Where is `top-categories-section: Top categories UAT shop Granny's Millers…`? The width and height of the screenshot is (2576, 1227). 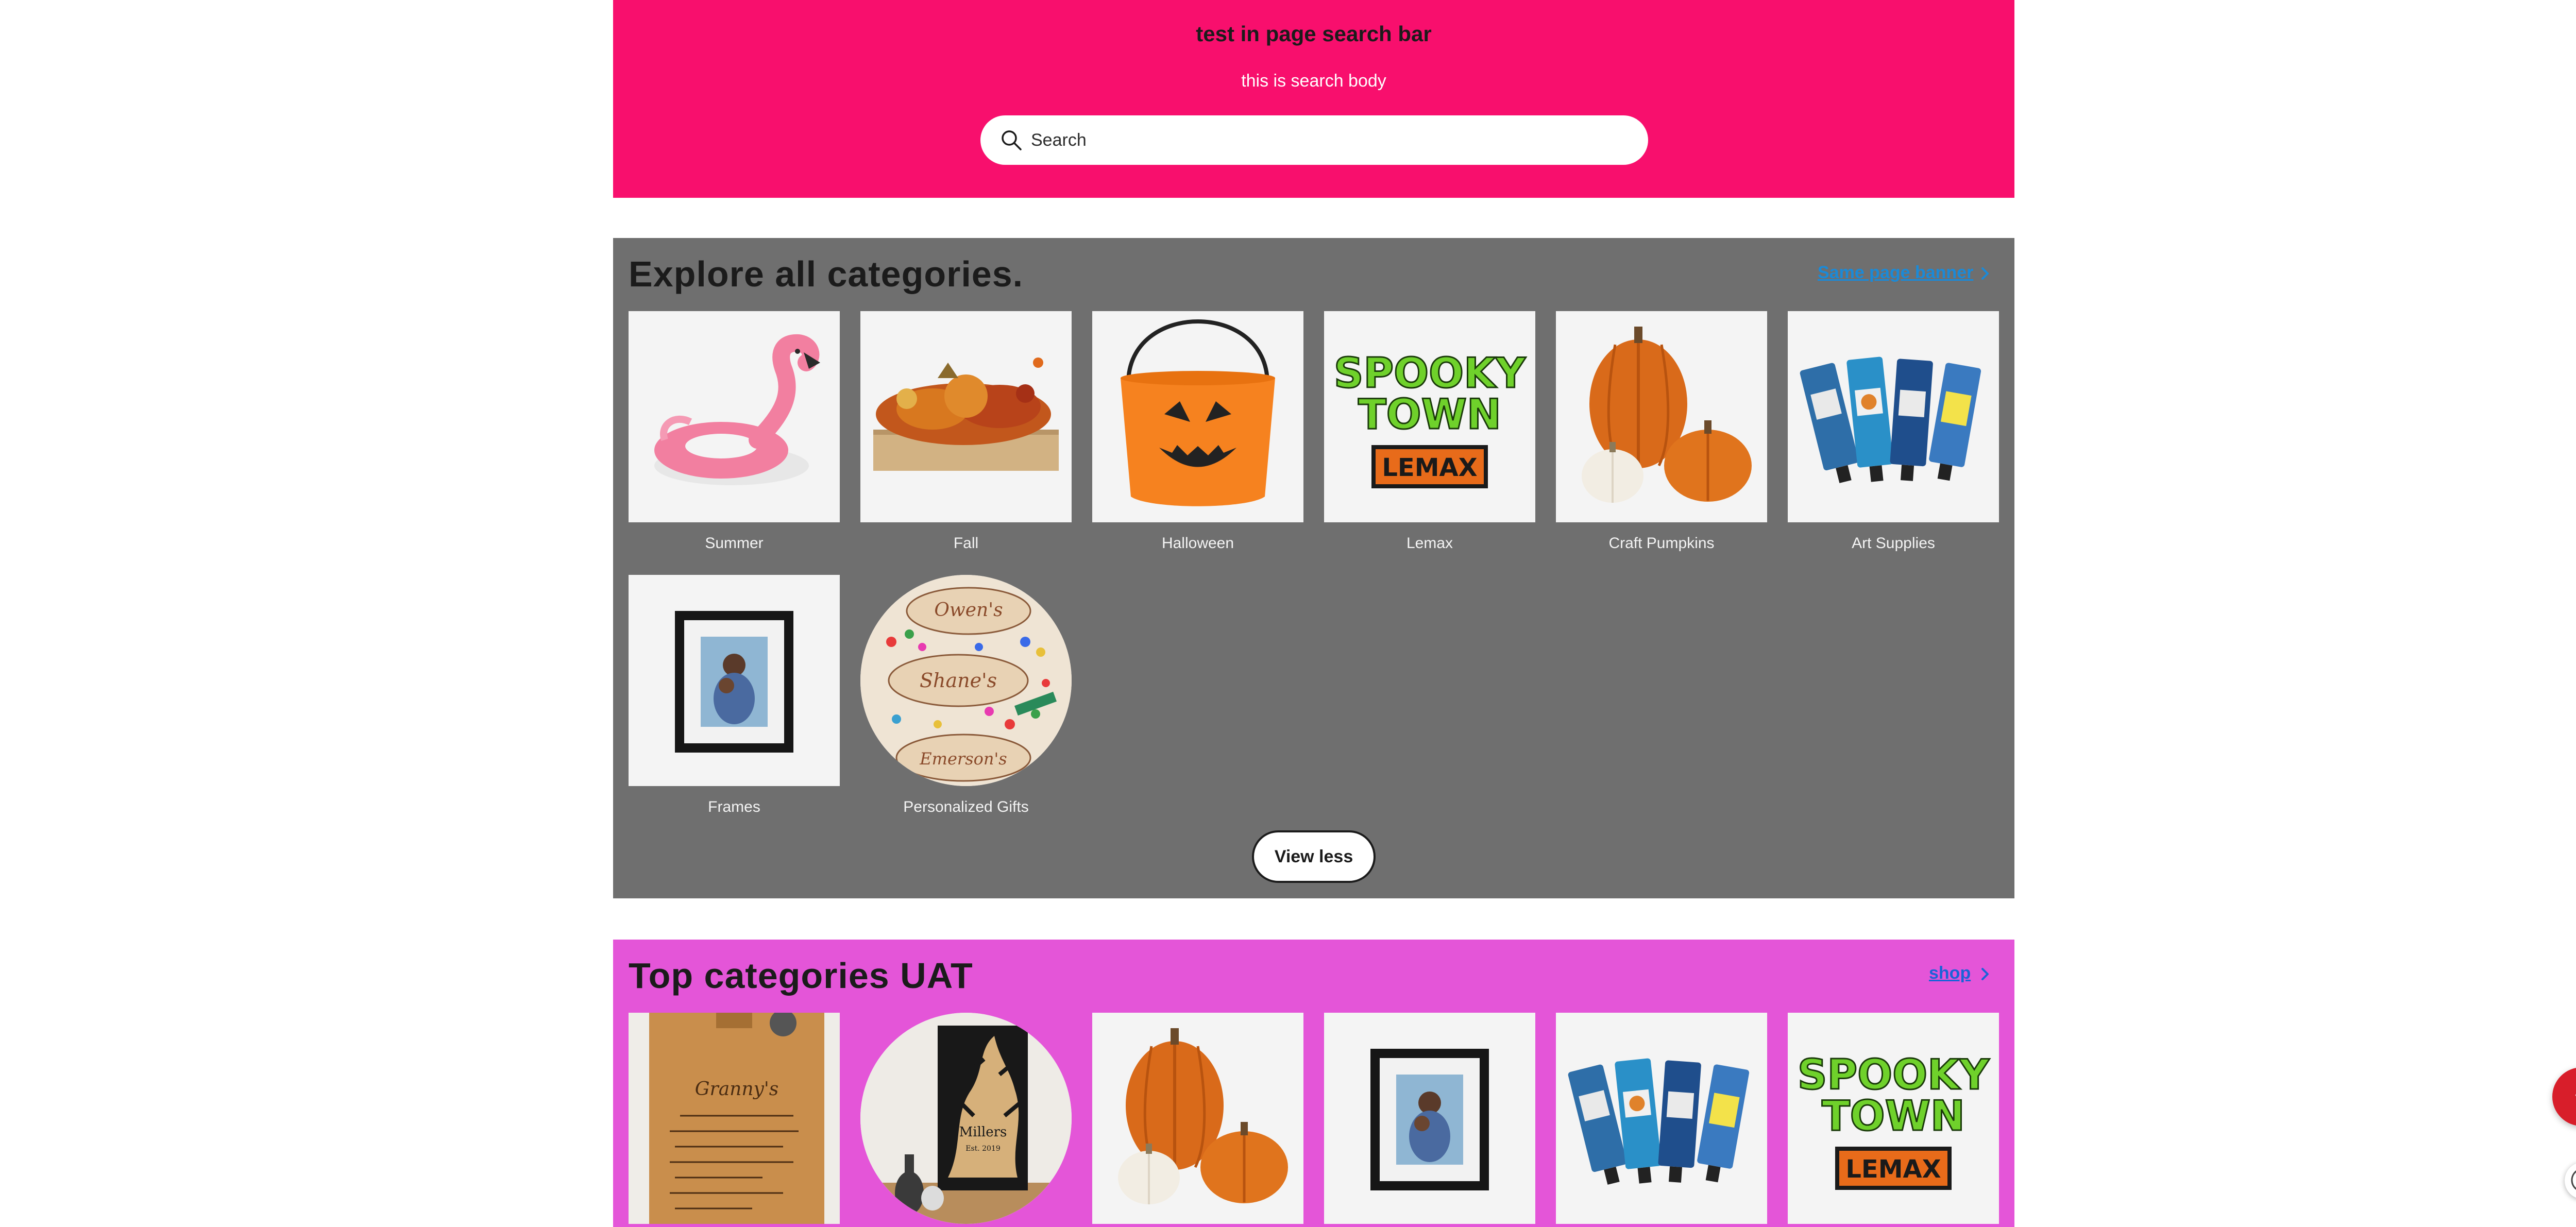 top-categories-section: Top categories UAT shop Granny's Millers… is located at coordinates (1313, 1084).